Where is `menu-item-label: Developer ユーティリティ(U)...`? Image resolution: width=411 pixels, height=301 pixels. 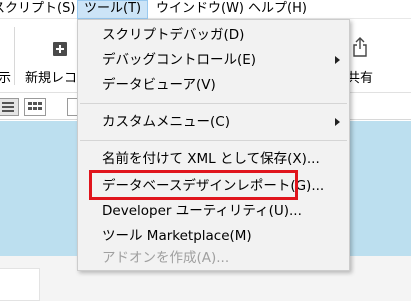 menu-item-label: Developer ユーティリティ(U)... is located at coordinates (202, 211).